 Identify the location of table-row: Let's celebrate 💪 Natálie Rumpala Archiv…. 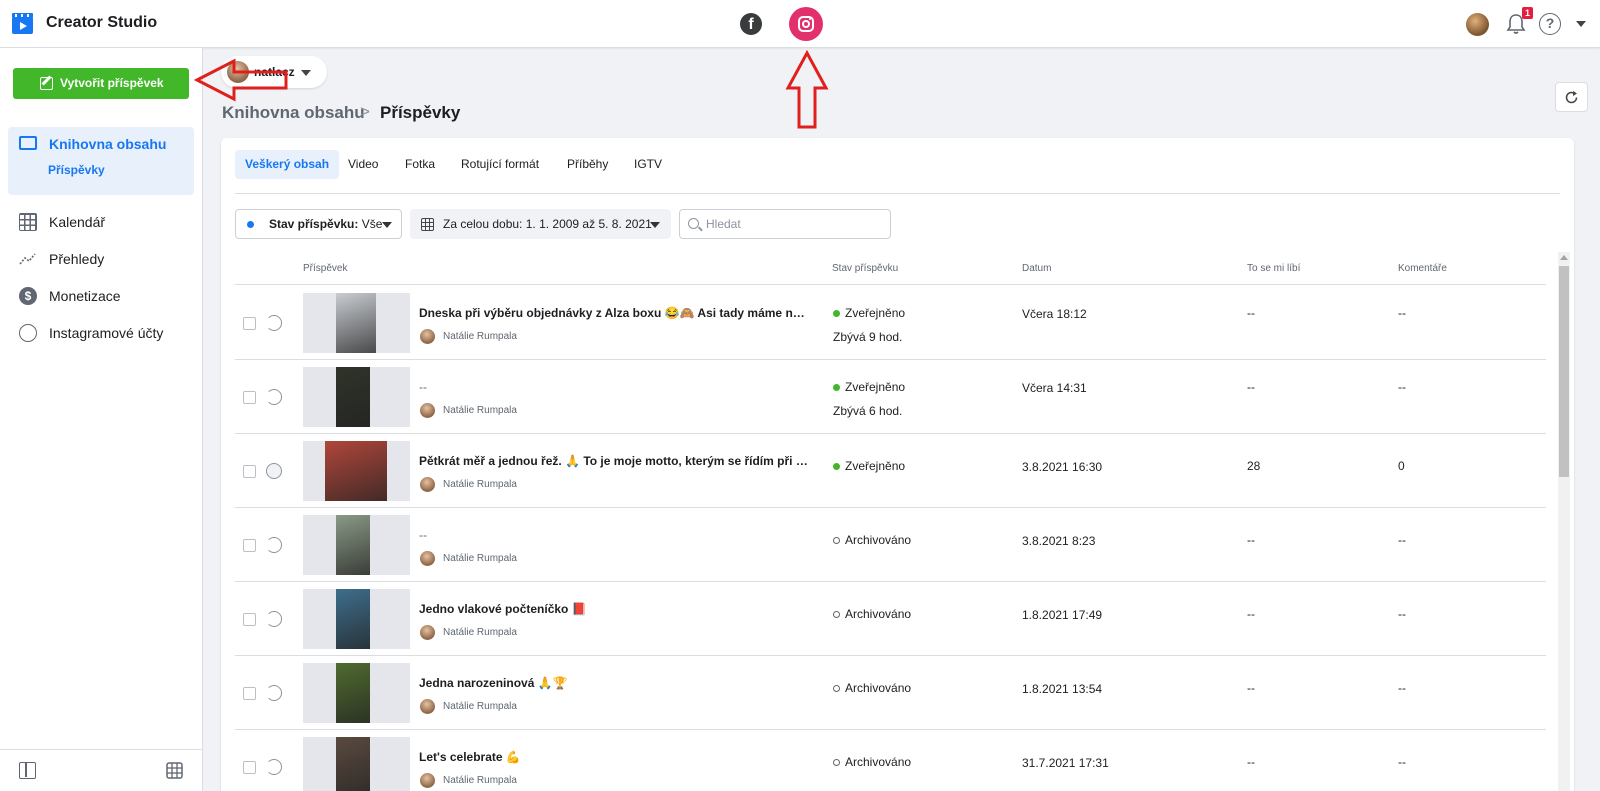
(890, 760).